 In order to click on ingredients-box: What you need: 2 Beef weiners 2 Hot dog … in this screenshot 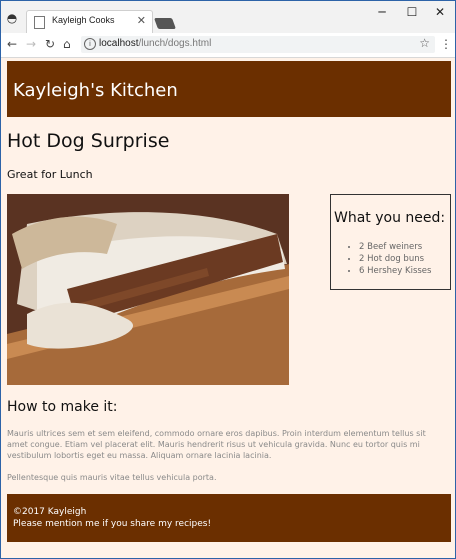, I will do `click(390, 242)`.